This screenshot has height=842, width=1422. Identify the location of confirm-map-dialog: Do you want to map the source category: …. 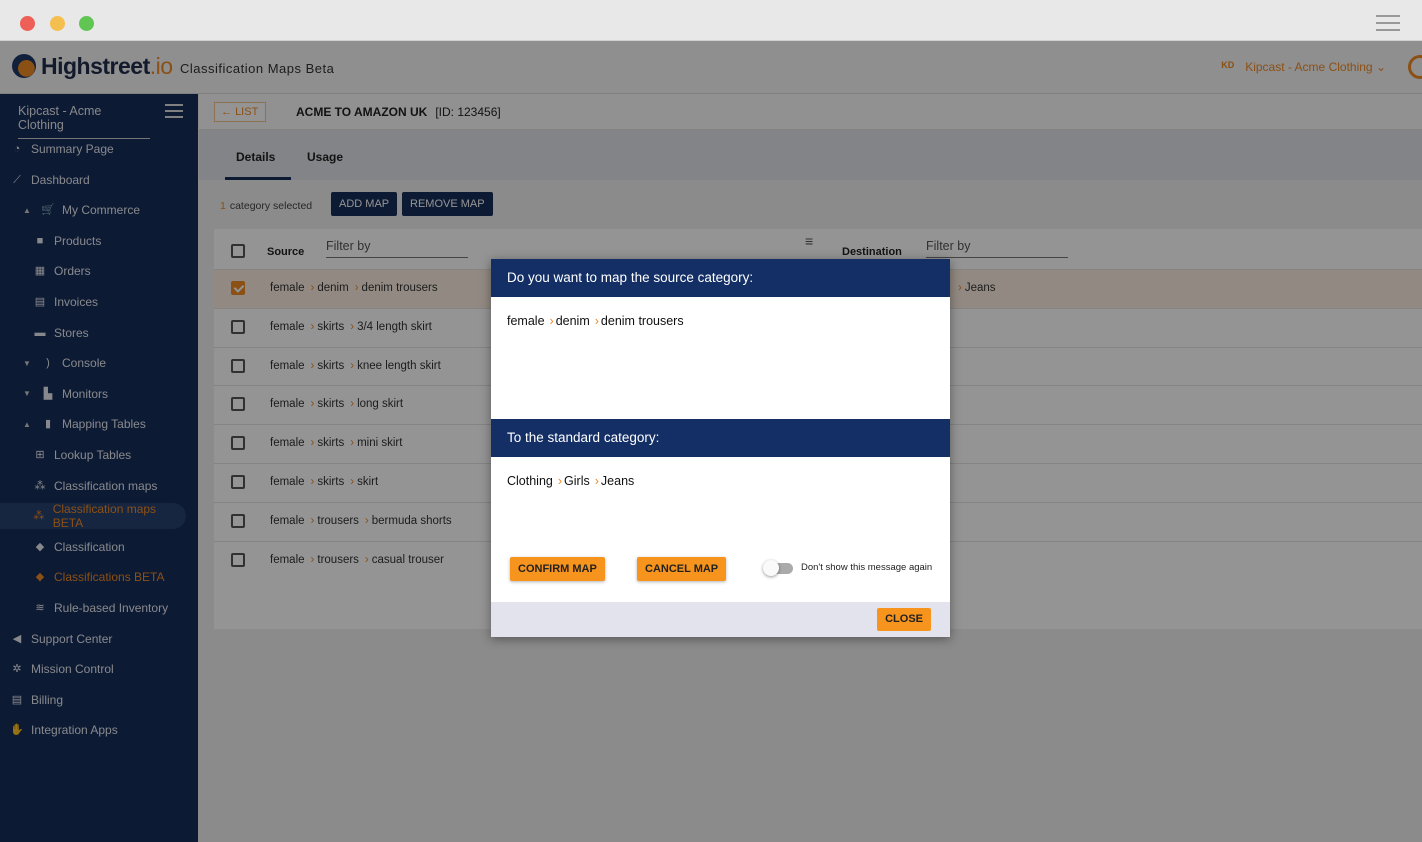
(720, 448).